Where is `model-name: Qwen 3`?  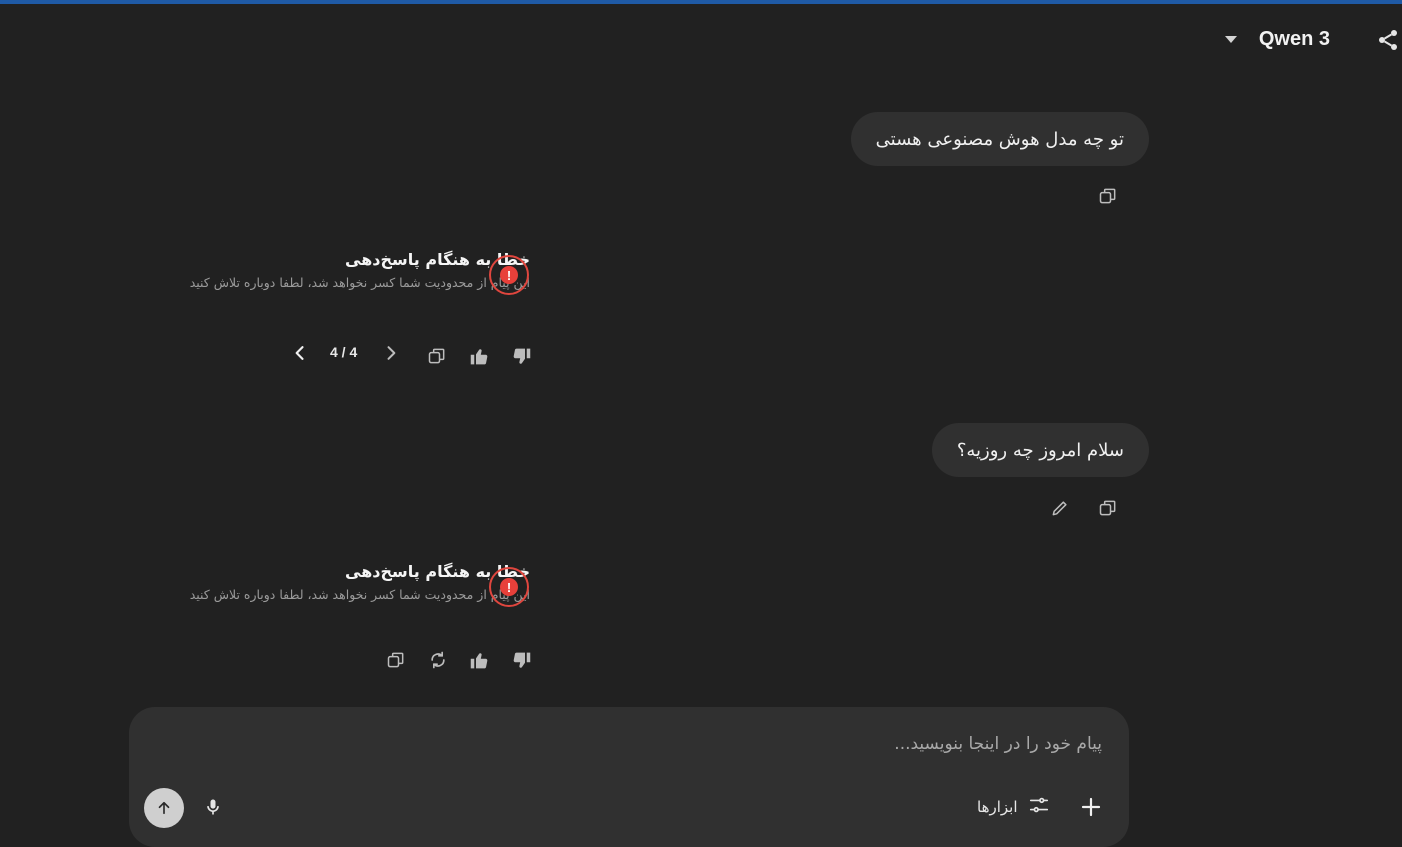 model-name: Qwen 3 is located at coordinates (1294, 38).